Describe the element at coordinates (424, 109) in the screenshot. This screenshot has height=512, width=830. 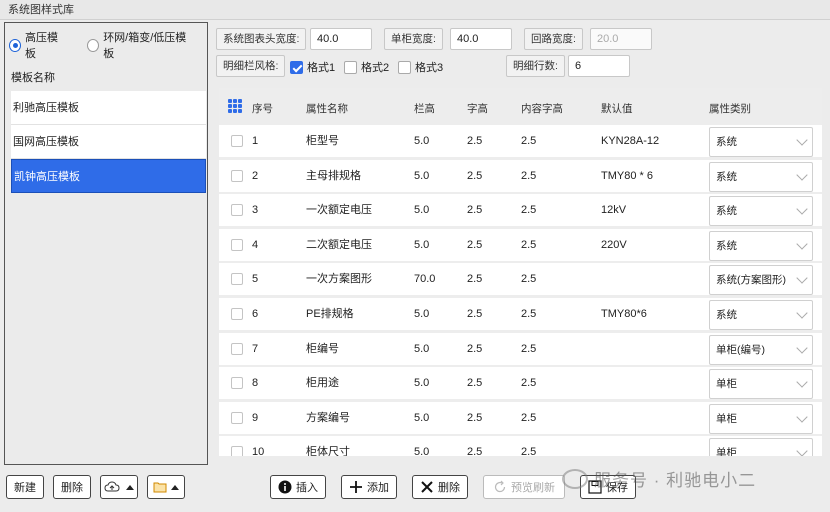
I see `header-height: 栏高` at that location.